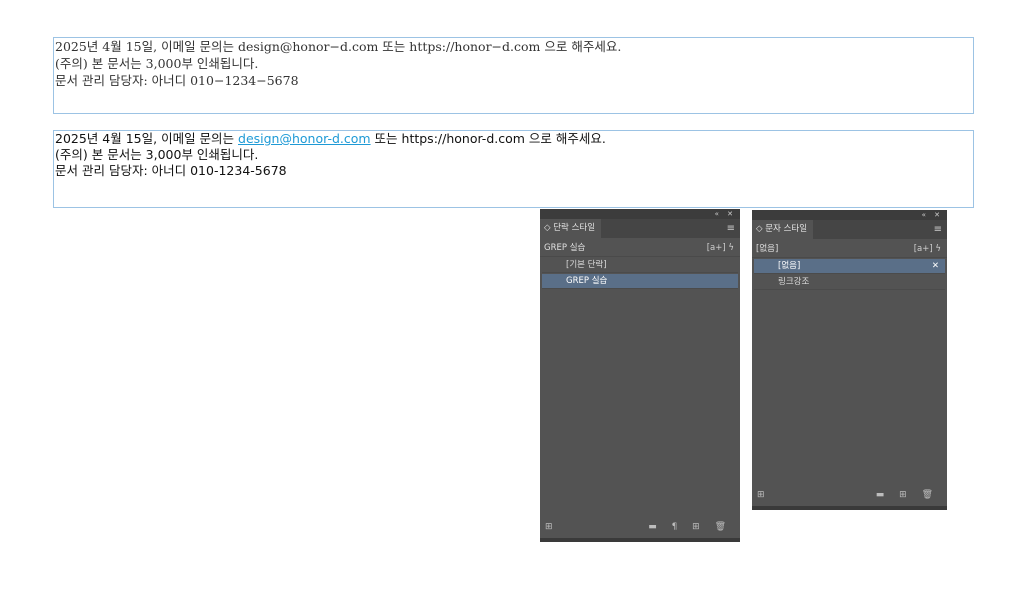  Describe the element at coordinates (640, 228) in the screenshot. I see `panel-tab-row: ◇ 단락 스타일 ≡` at that location.